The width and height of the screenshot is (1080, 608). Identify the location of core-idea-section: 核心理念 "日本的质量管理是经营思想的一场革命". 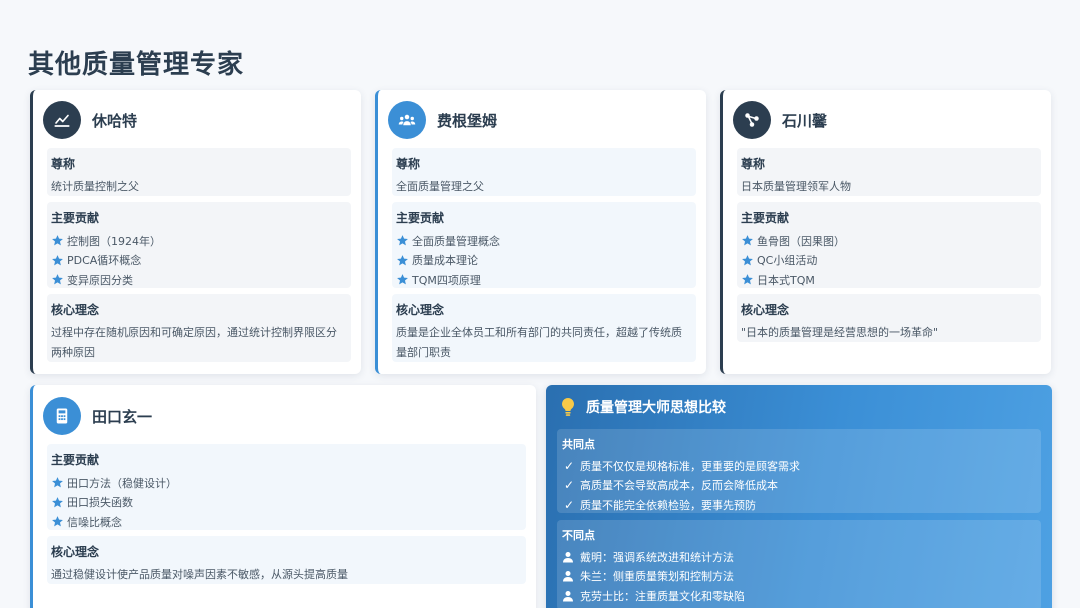
(889, 318).